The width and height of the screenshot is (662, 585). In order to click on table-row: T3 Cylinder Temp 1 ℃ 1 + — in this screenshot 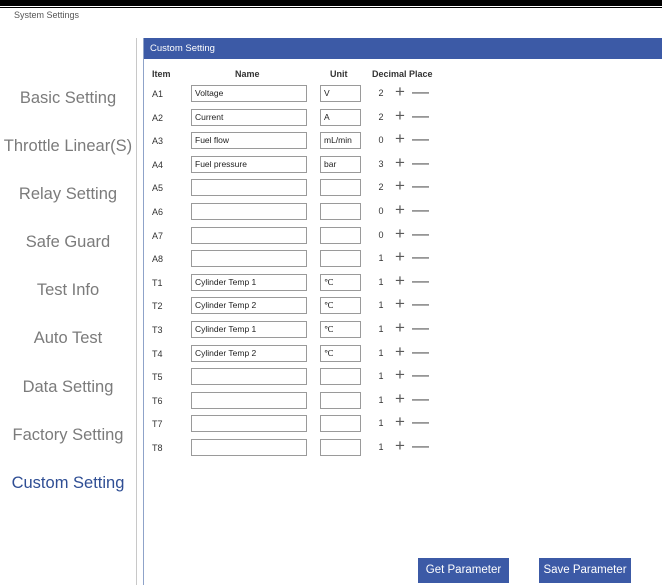, I will do `click(403, 328)`.